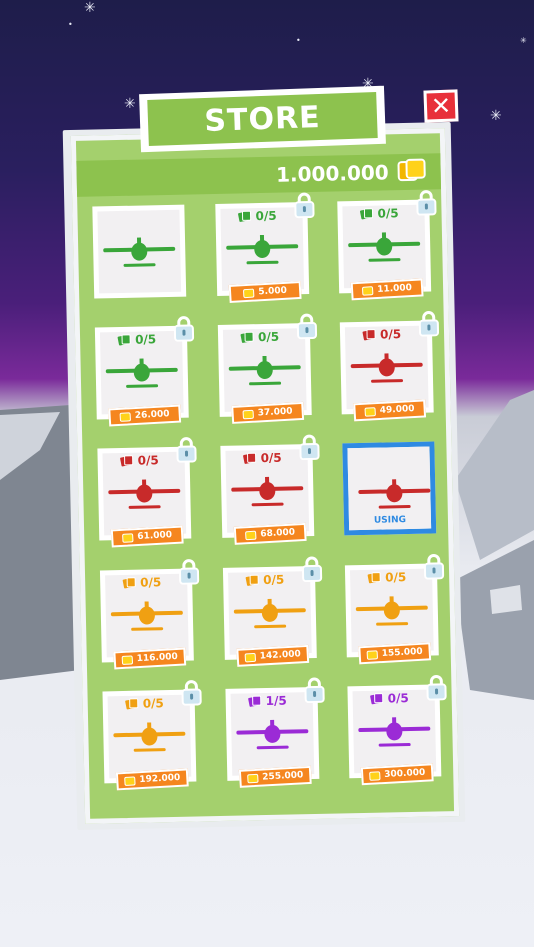 The height and width of the screenshot is (947, 534). I want to click on store-item: 0/5 37.000, so click(267, 368).